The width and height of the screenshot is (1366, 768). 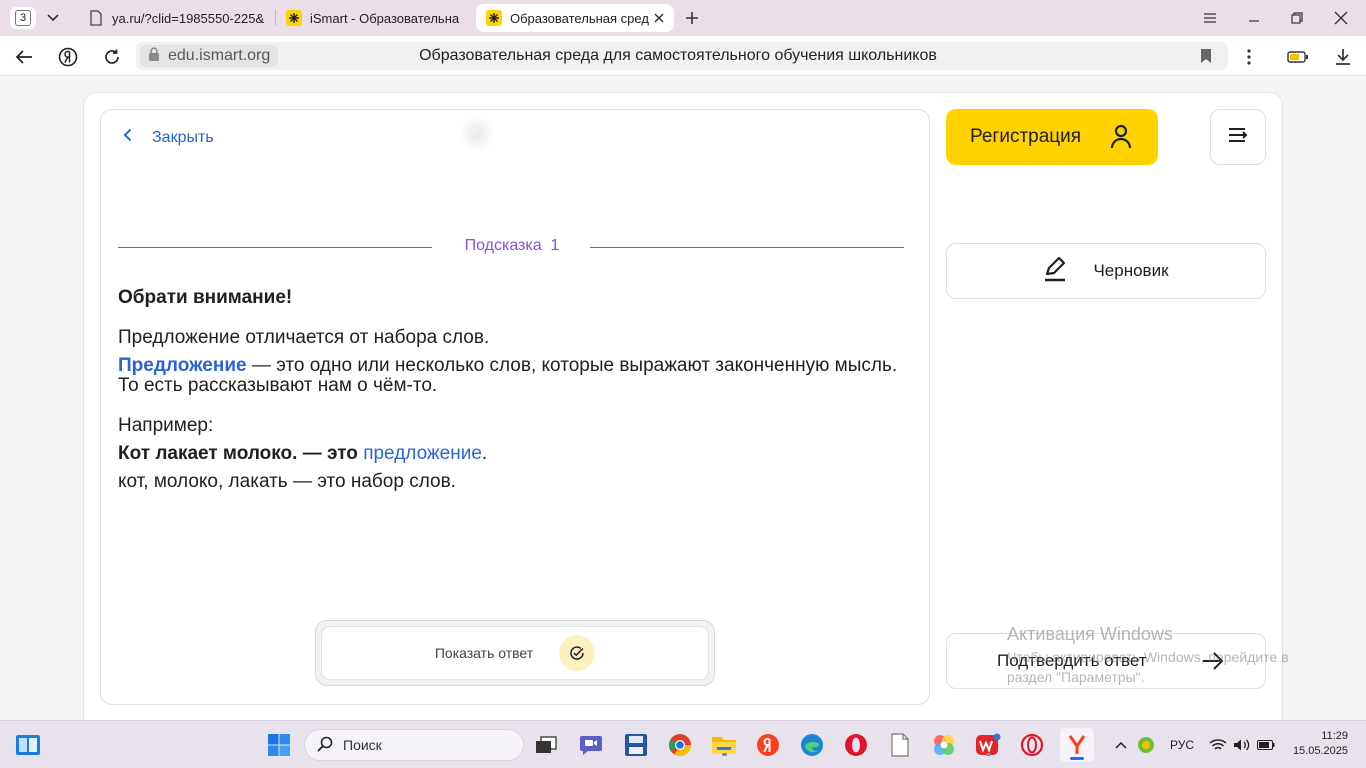 What do you see at coordinates (28, 745) in the screenshot?
I see `widgets-icon` at bounding box center [28, 745].